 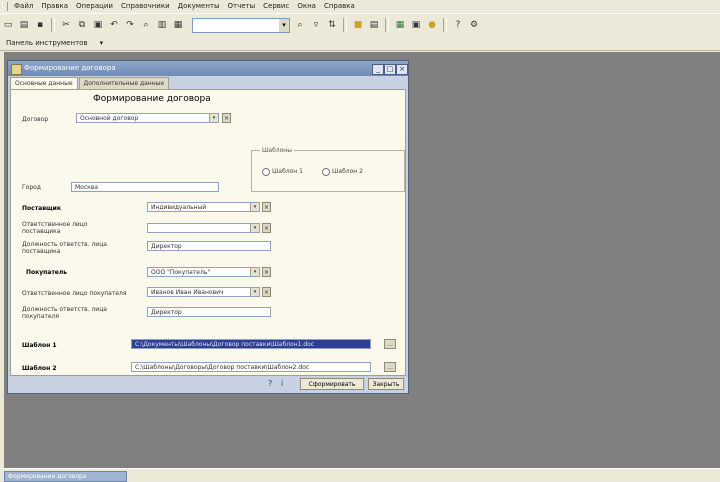 I want to click on sort-icon: ⇅, so click(x=332, y=25).